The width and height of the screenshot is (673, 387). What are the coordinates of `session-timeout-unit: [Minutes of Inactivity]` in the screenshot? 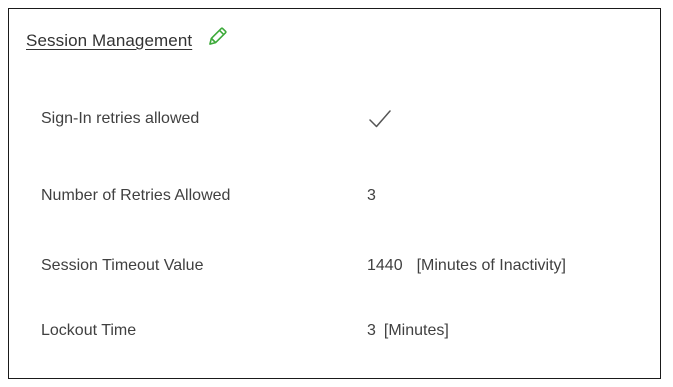 It's located at (491, 265).